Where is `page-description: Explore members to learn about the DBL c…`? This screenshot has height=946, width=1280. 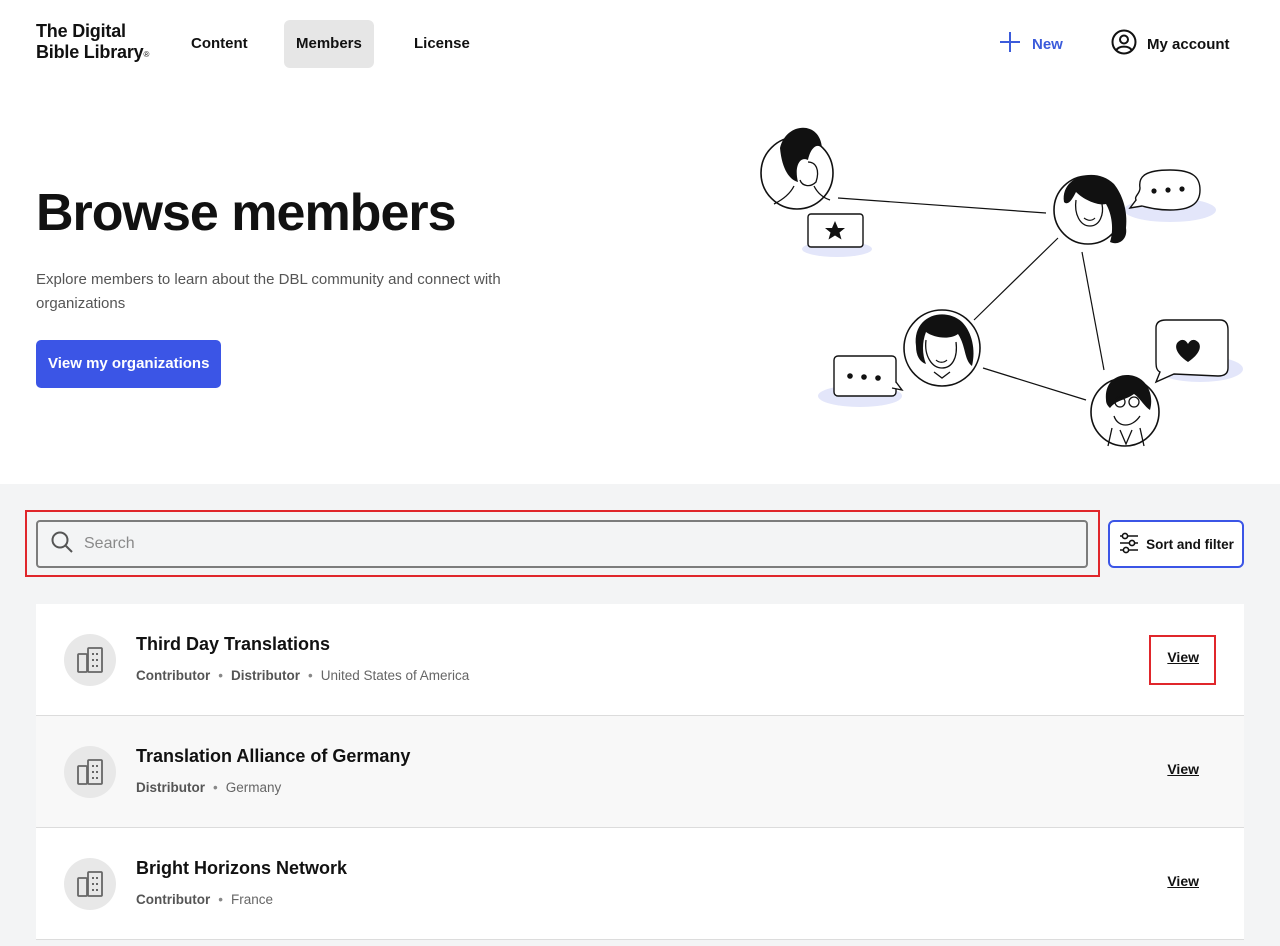
page-description: Explore members to learn about the DBL c… is located at coordinates (268, 291).